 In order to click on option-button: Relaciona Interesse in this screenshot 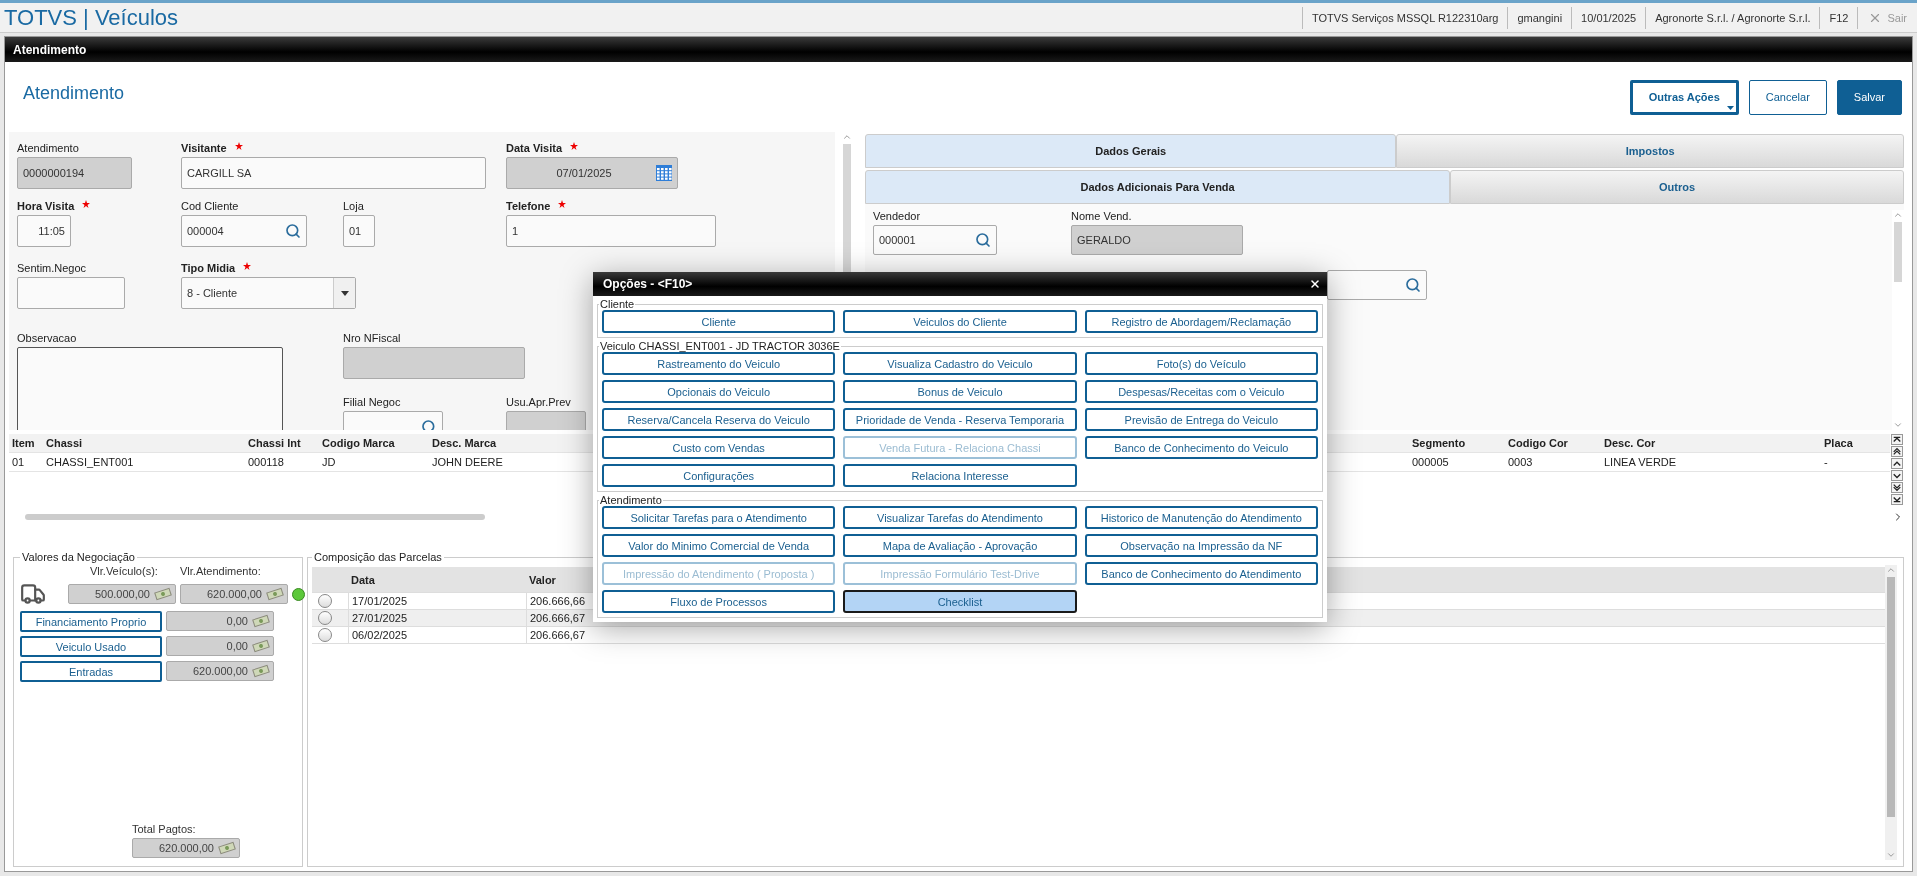, I will do `click(960, 475)`.